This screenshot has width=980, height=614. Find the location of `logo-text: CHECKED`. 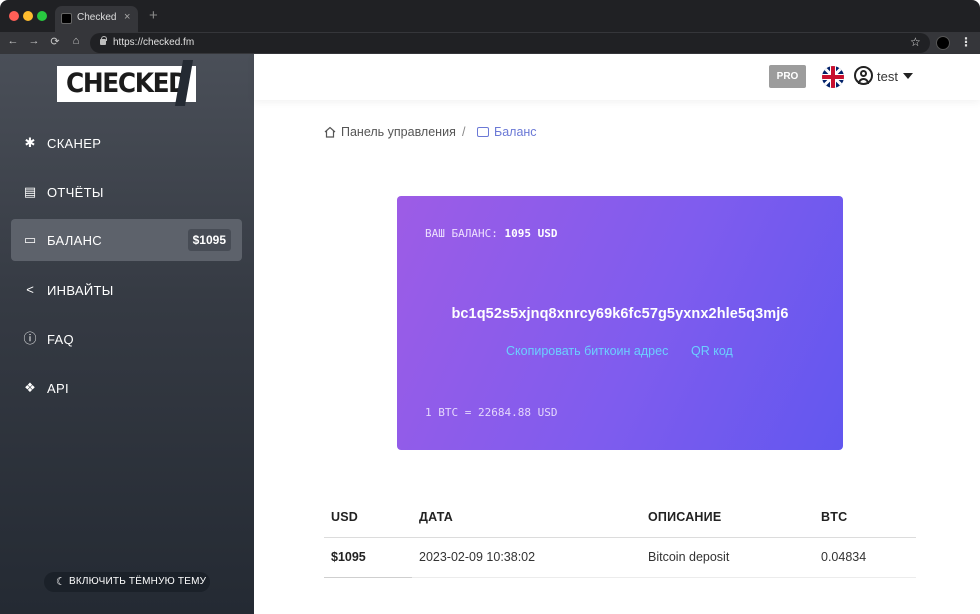

logo-text: CHECKED is located at coordinates (127, 83).